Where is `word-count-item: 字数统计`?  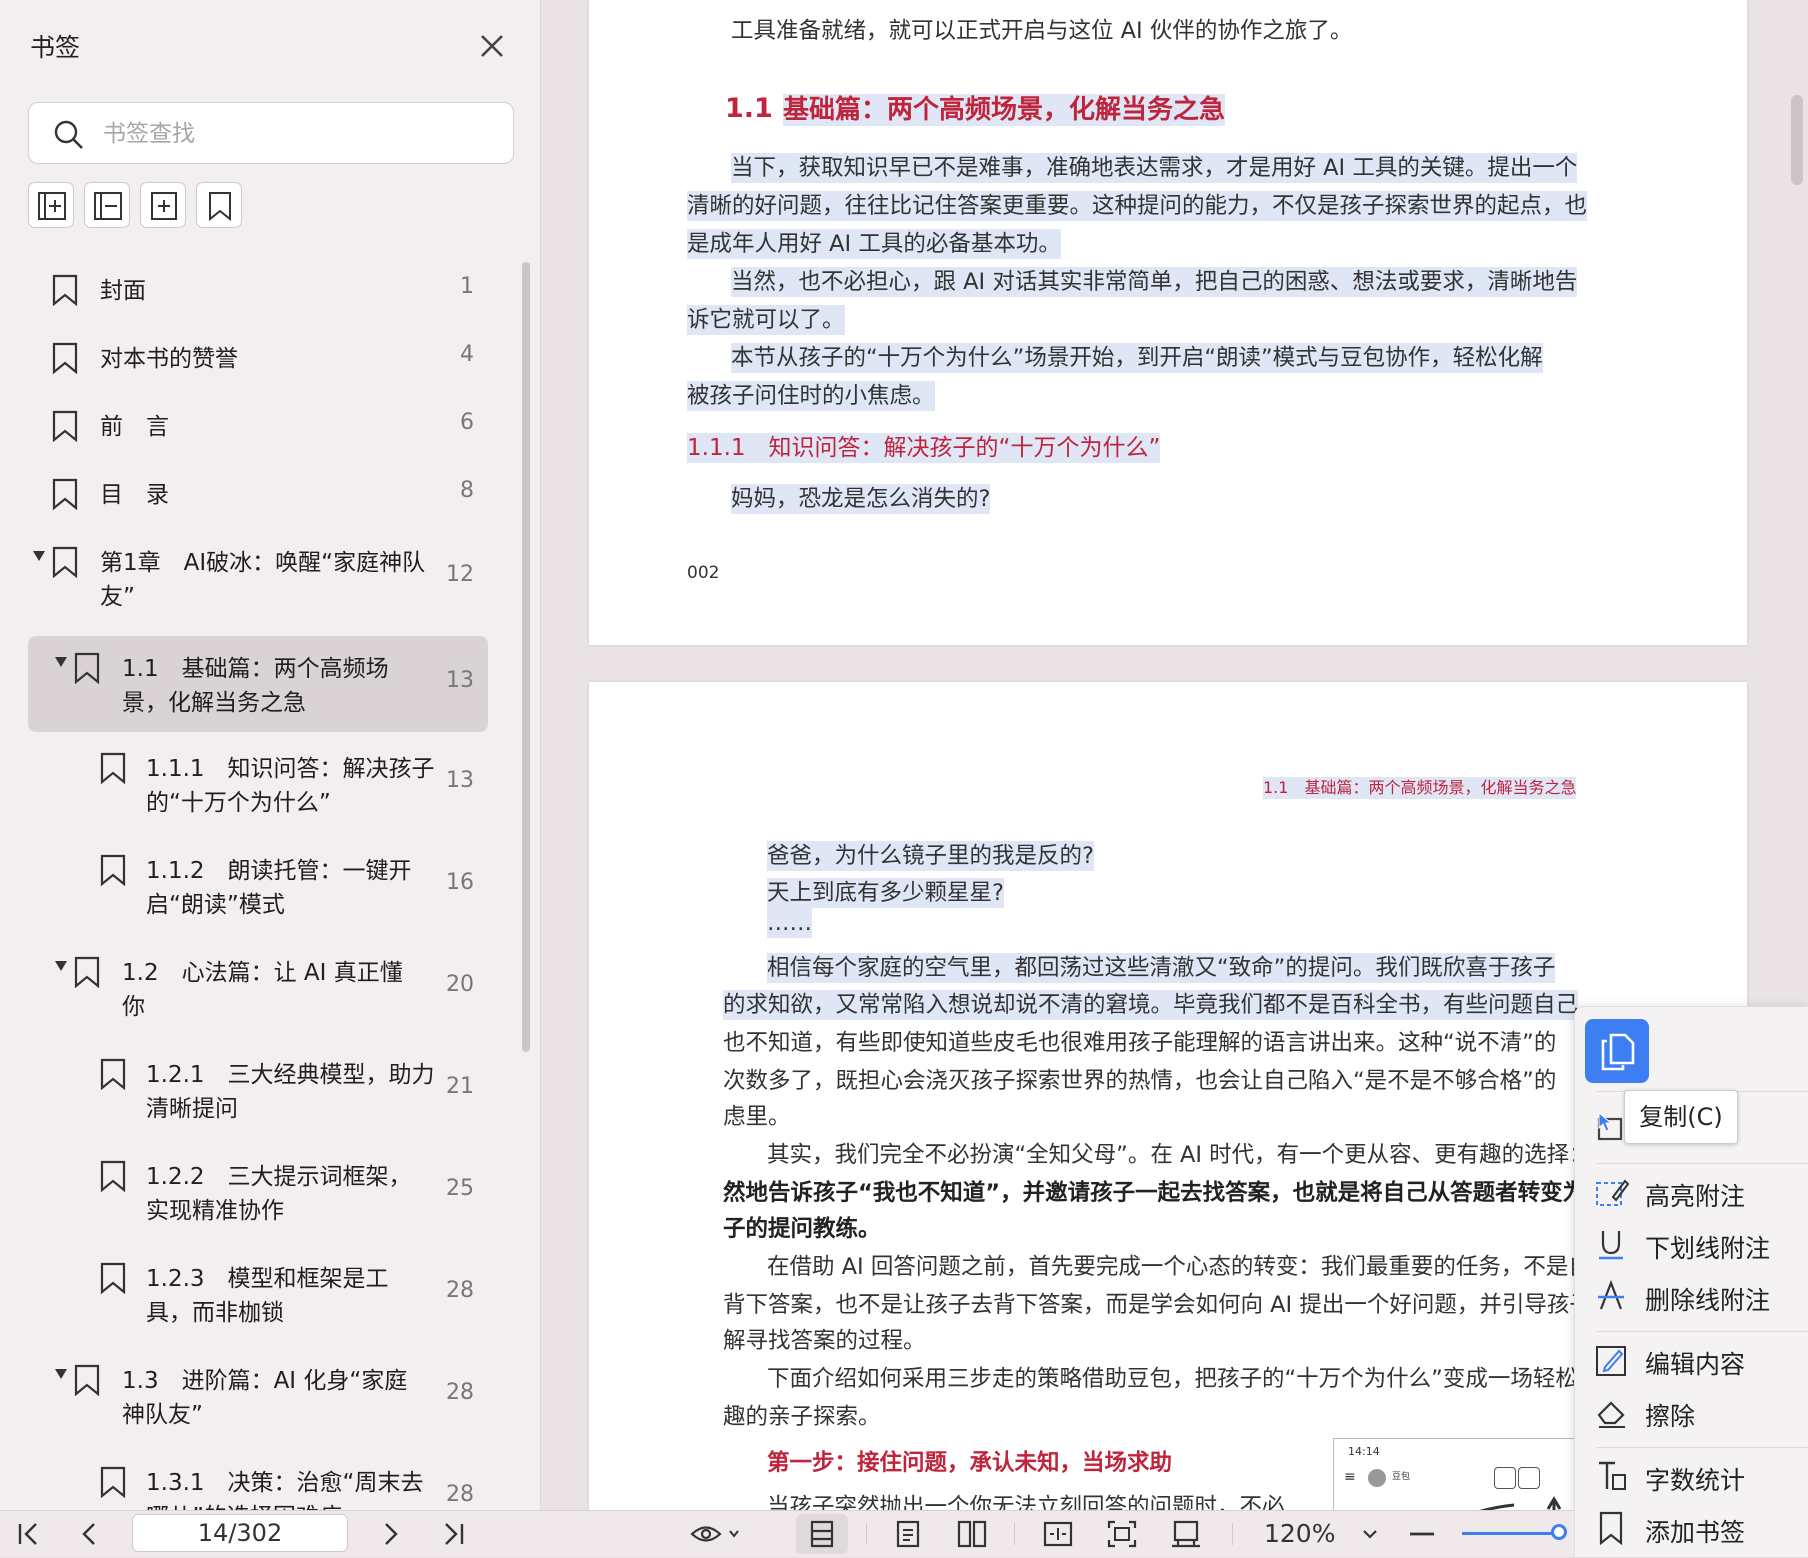
word-count-item: 字数统计 is located at coordinates (1700, 1477).